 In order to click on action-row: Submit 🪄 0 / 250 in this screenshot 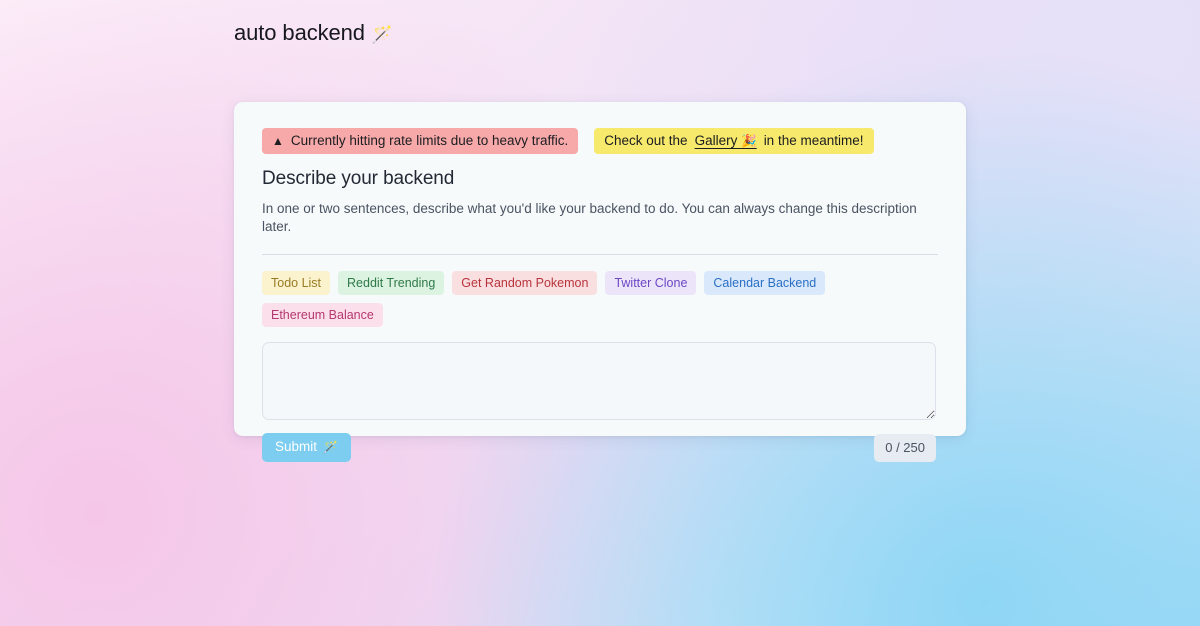, I will do `click(599, 448)`.